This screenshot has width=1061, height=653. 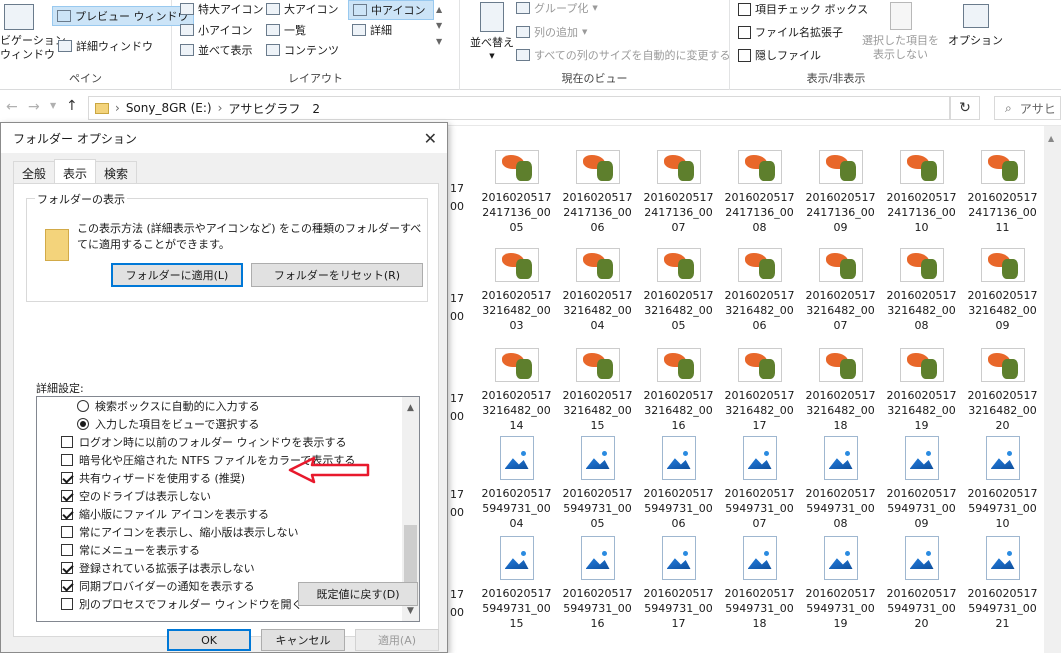 What do you see at coordinates (33, 48) in the screenshot?
I see `nav-pane-button: ビゲーション ウィンドウ` at bounding box center [33, 48].